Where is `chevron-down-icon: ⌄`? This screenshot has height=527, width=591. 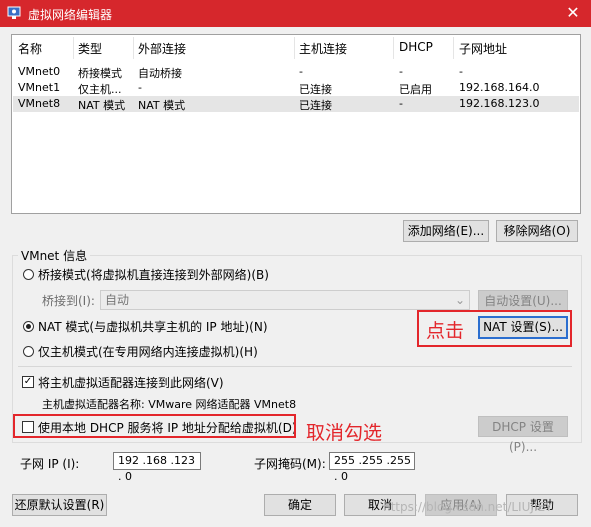 chevron-down-icon: ⌄ is located at coordinates (459, 300).